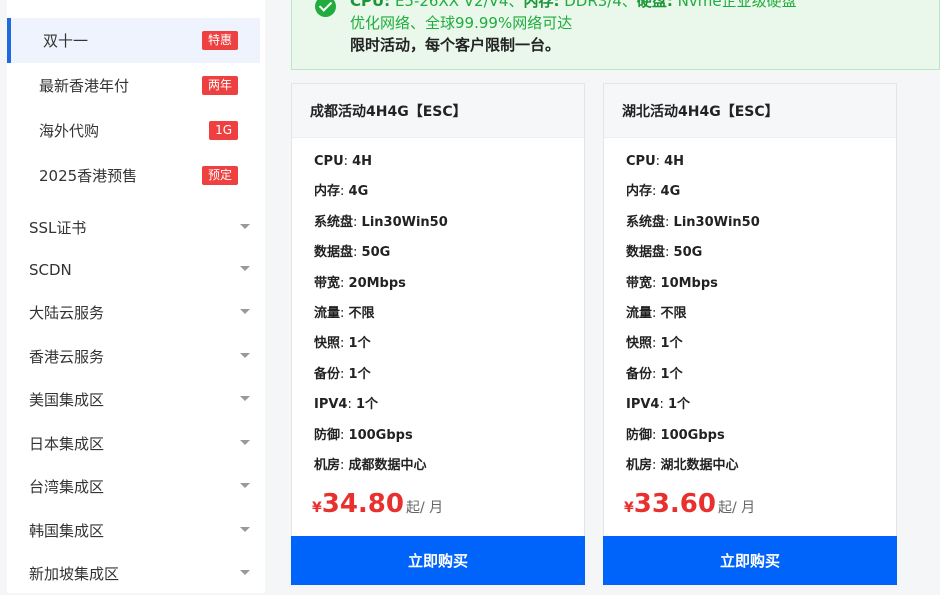 The height and width of the screenshot is (595, 940). Describe the element at coordinates (66, 41) in the screenshot. I see `sidebar-item-label: 双十一` at that location.